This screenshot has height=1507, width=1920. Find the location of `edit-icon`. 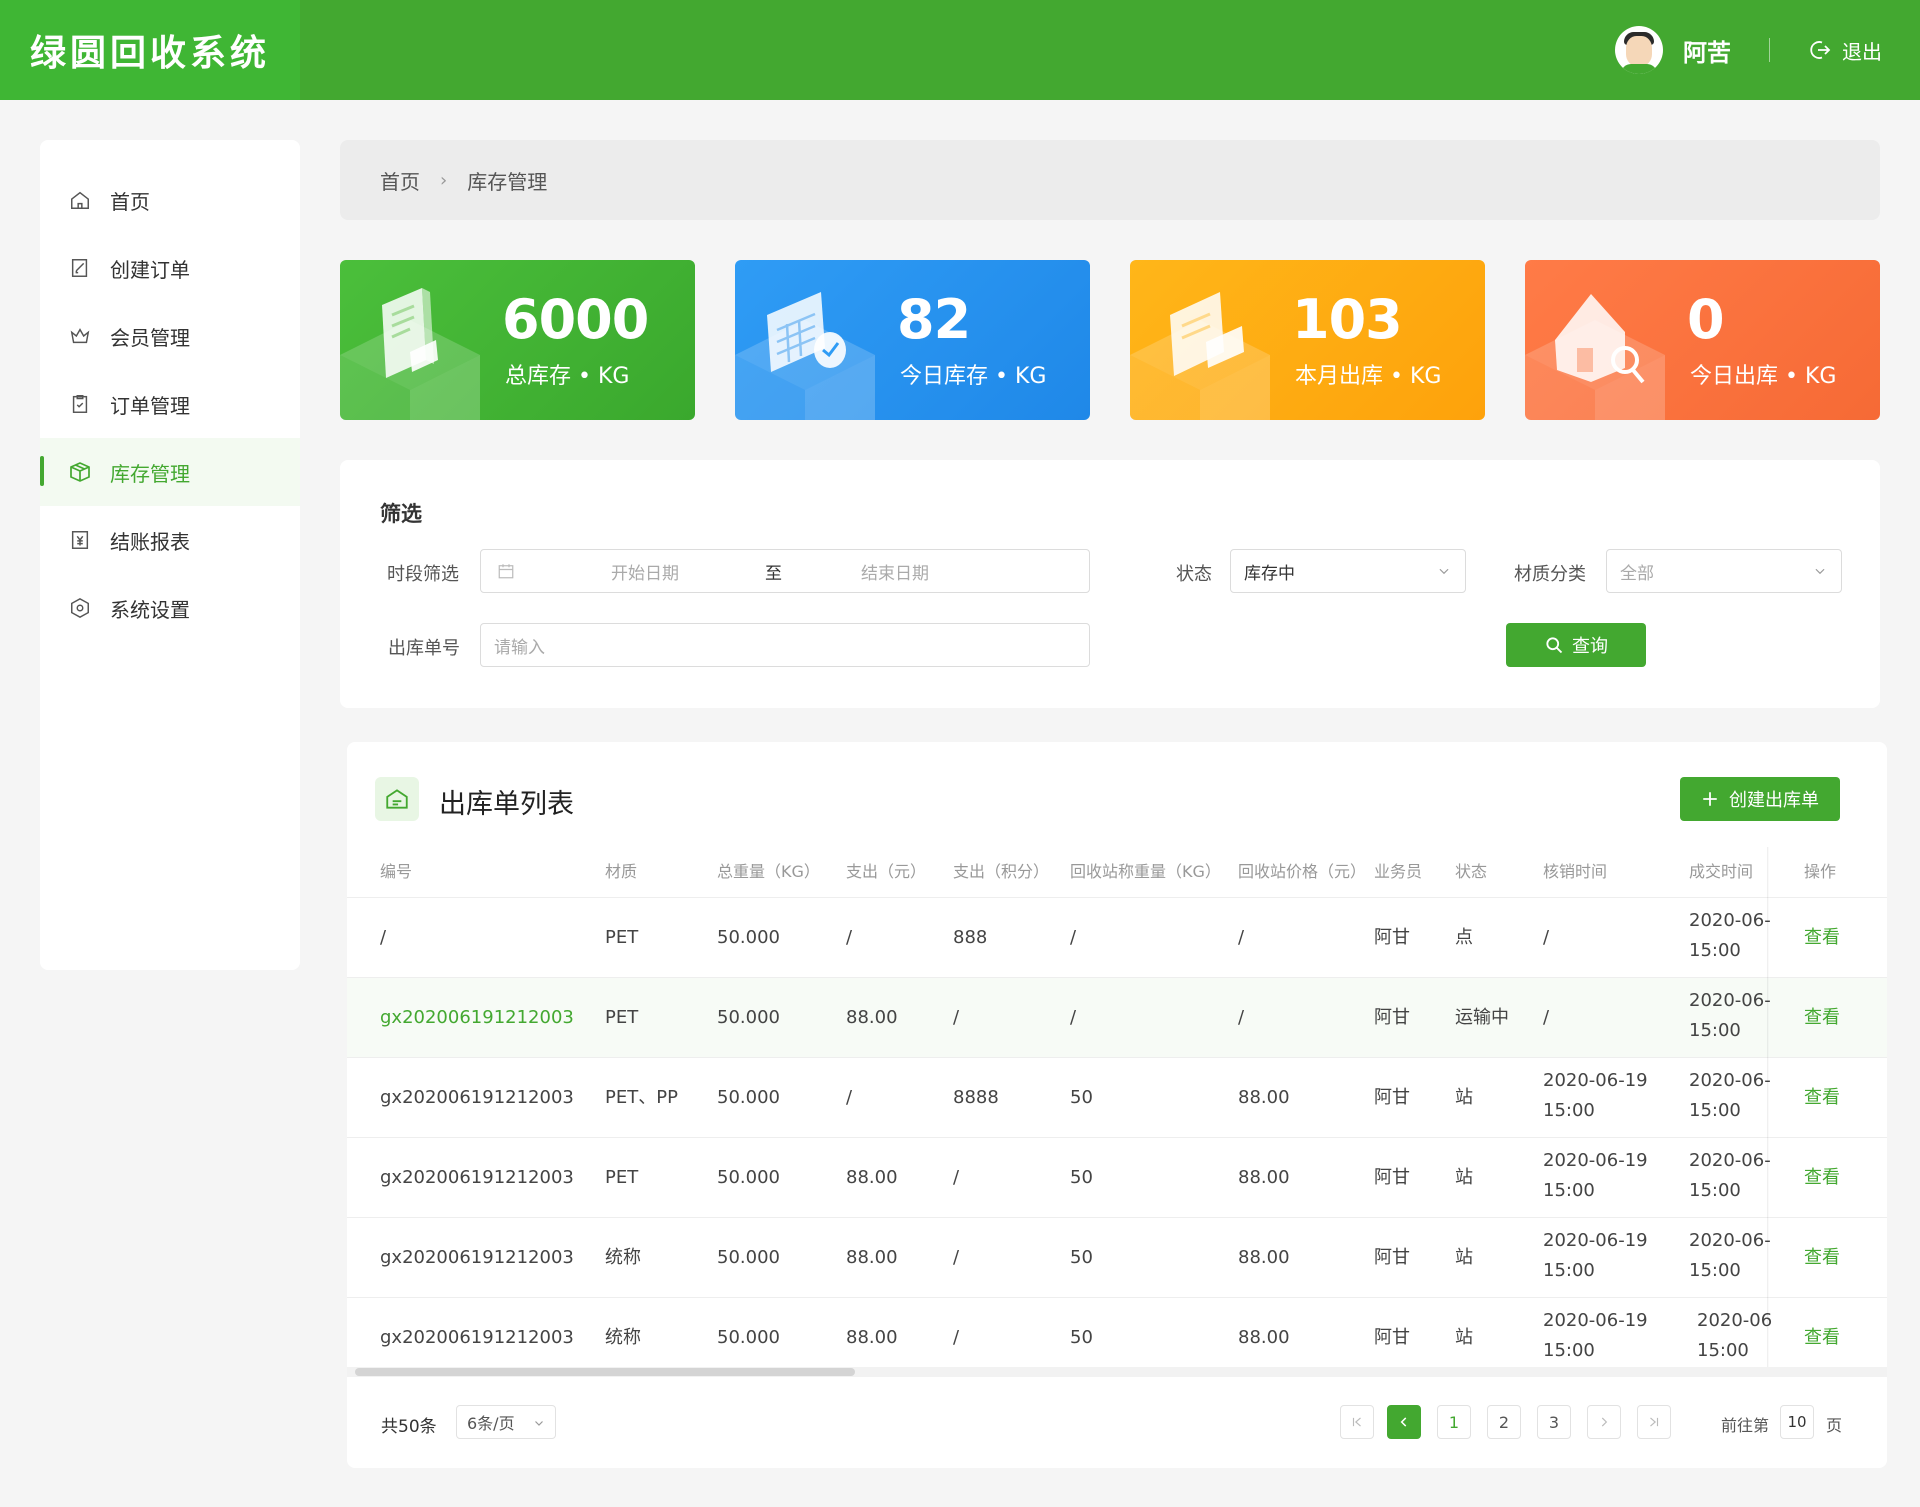

edit-icon is located at coordinates (80, 268).